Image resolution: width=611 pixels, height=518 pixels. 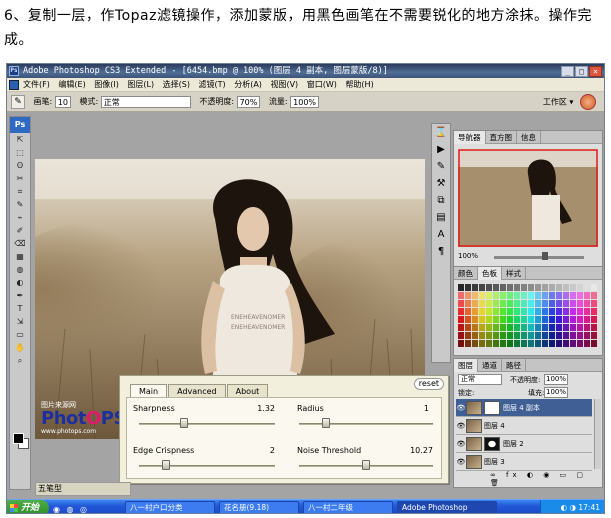 I want to click on move-tool: ⇱, so click(x=20, y=139).